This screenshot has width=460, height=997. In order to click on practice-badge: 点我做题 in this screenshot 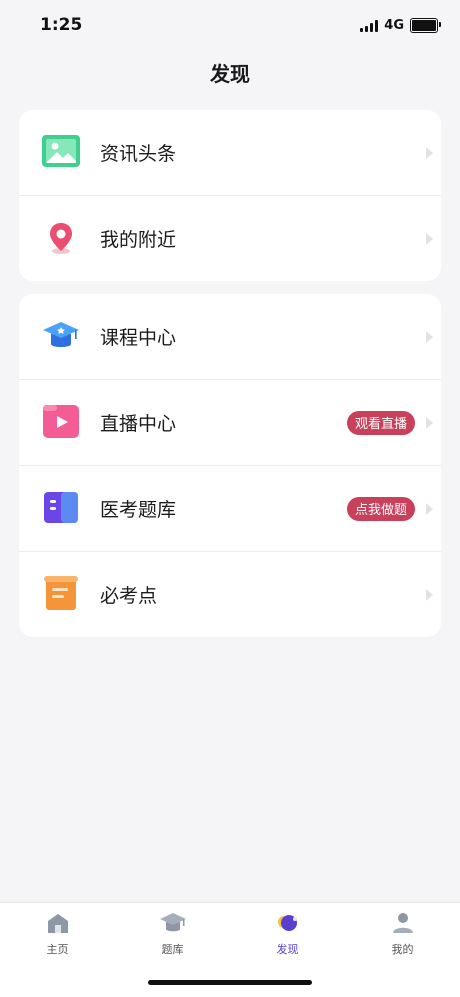, I will do `click(380, 508)`.